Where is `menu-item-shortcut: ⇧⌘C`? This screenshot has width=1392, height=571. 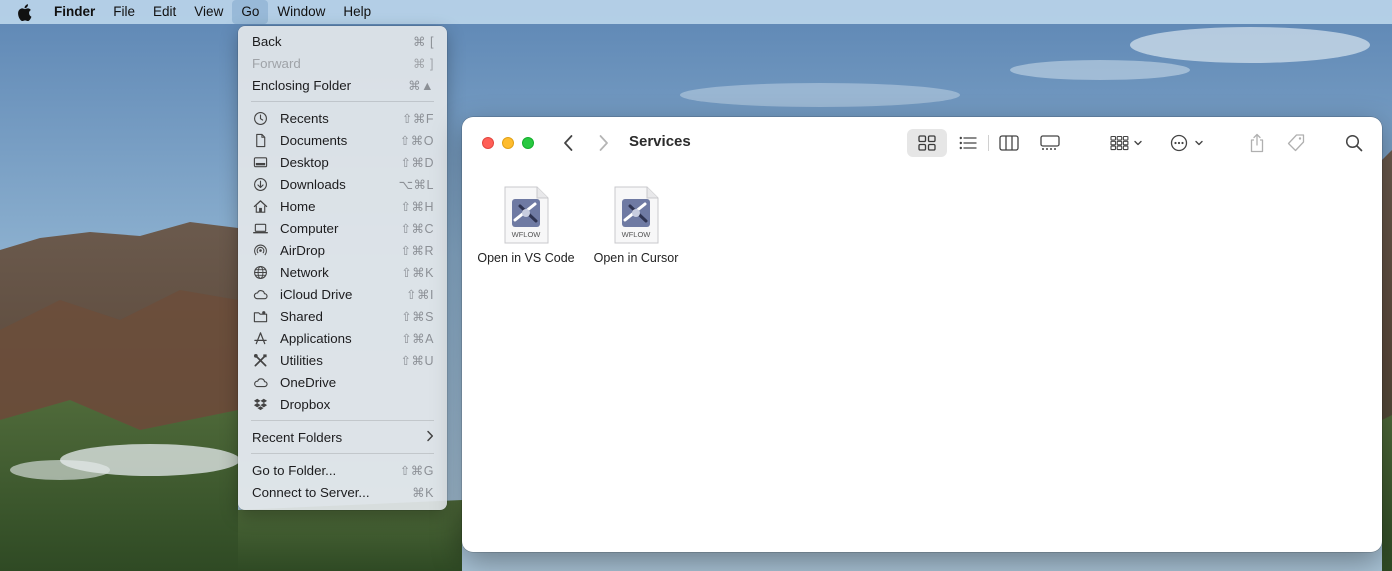
menu-item-shortcut: ⇧⌘C is located at coordinates (417, 228).